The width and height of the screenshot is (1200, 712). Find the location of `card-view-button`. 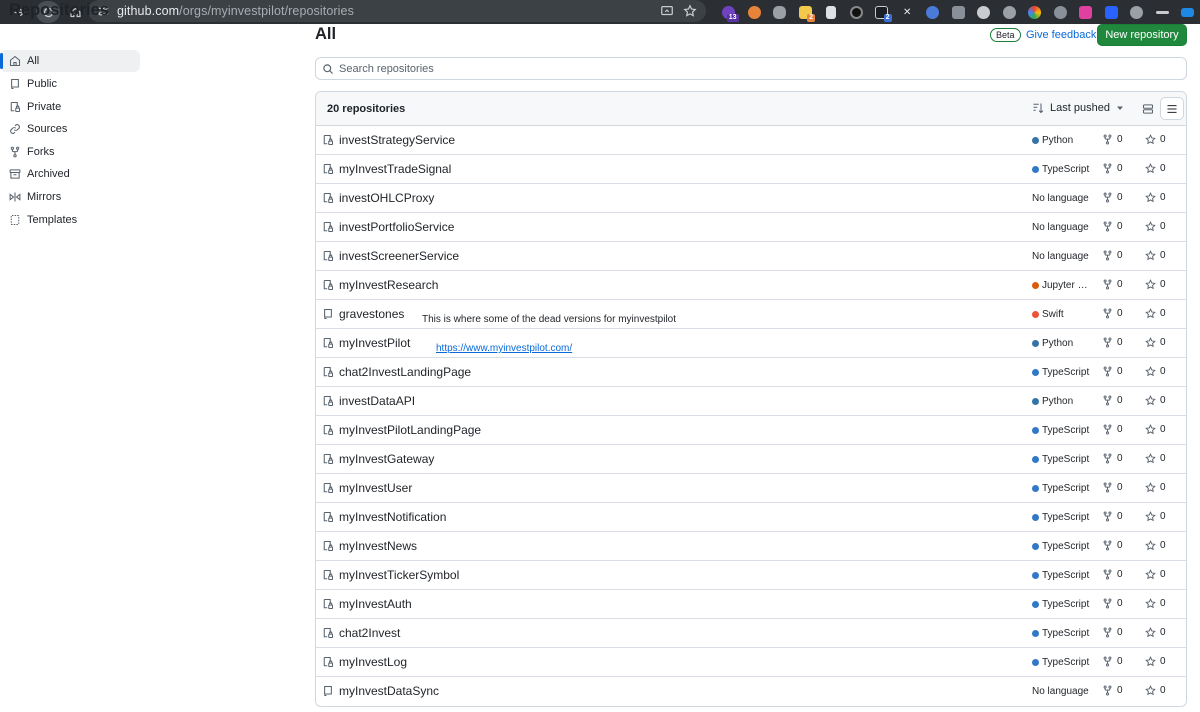

card-view-button is located at coordinates (1148, 108).